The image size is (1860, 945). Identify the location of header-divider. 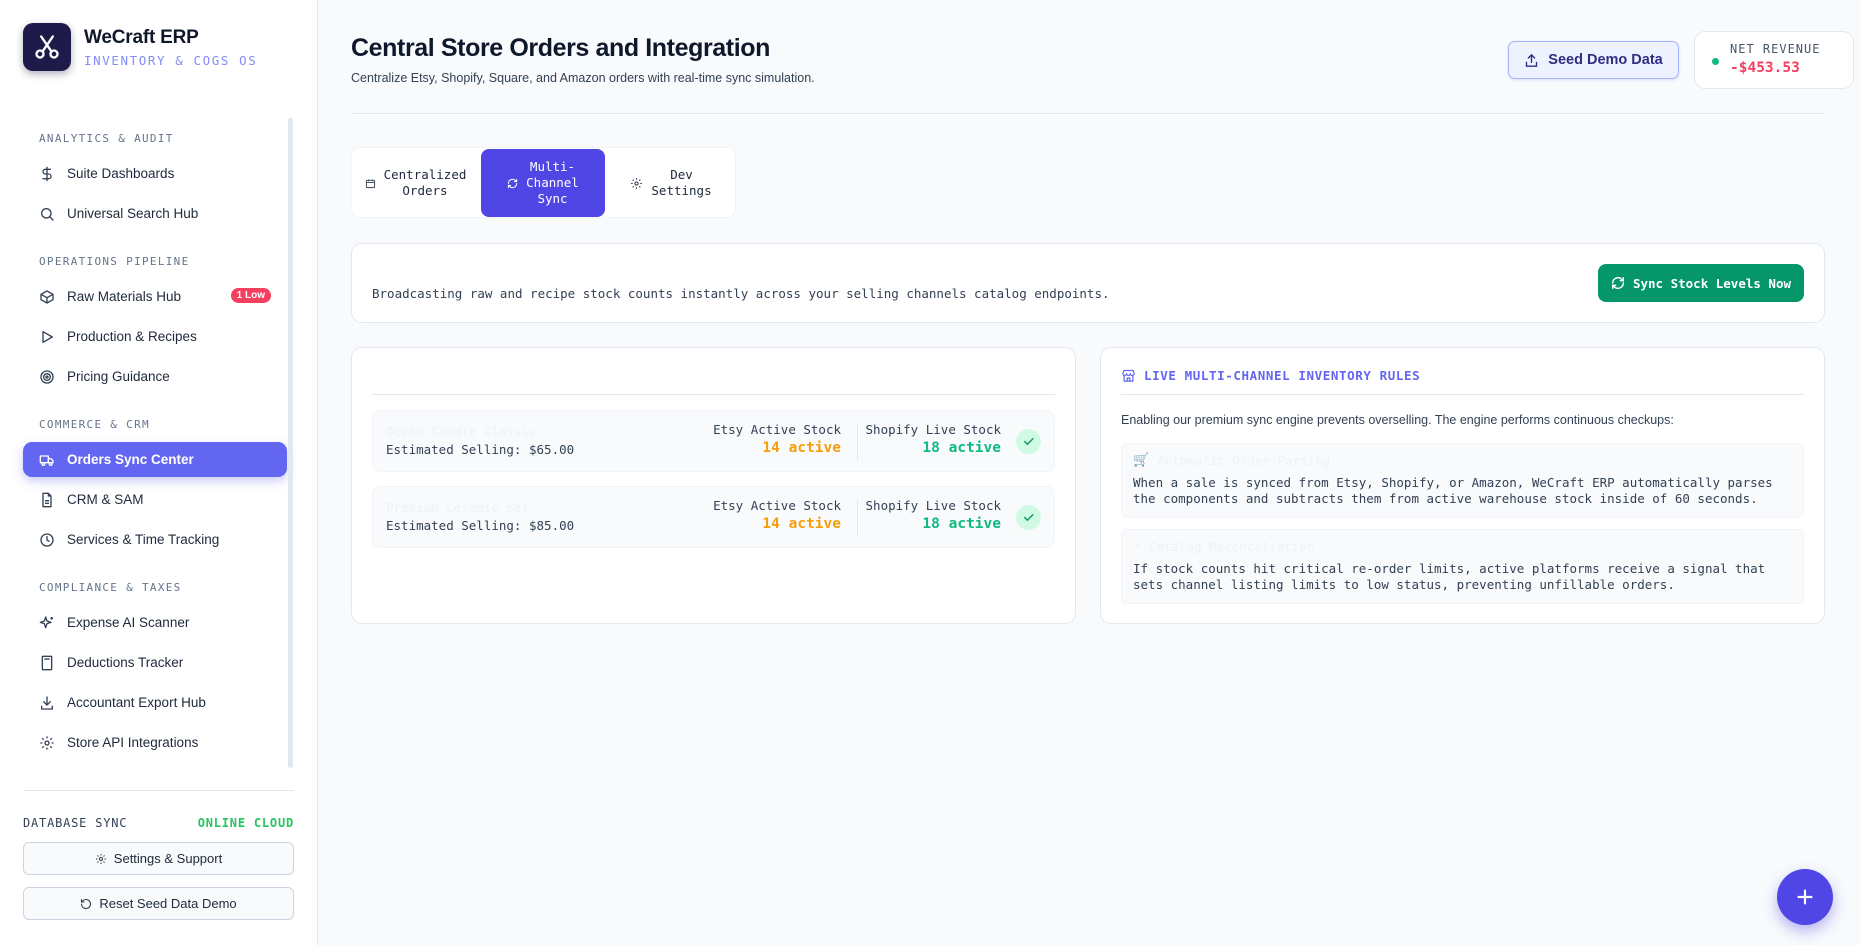
(1088, 113).